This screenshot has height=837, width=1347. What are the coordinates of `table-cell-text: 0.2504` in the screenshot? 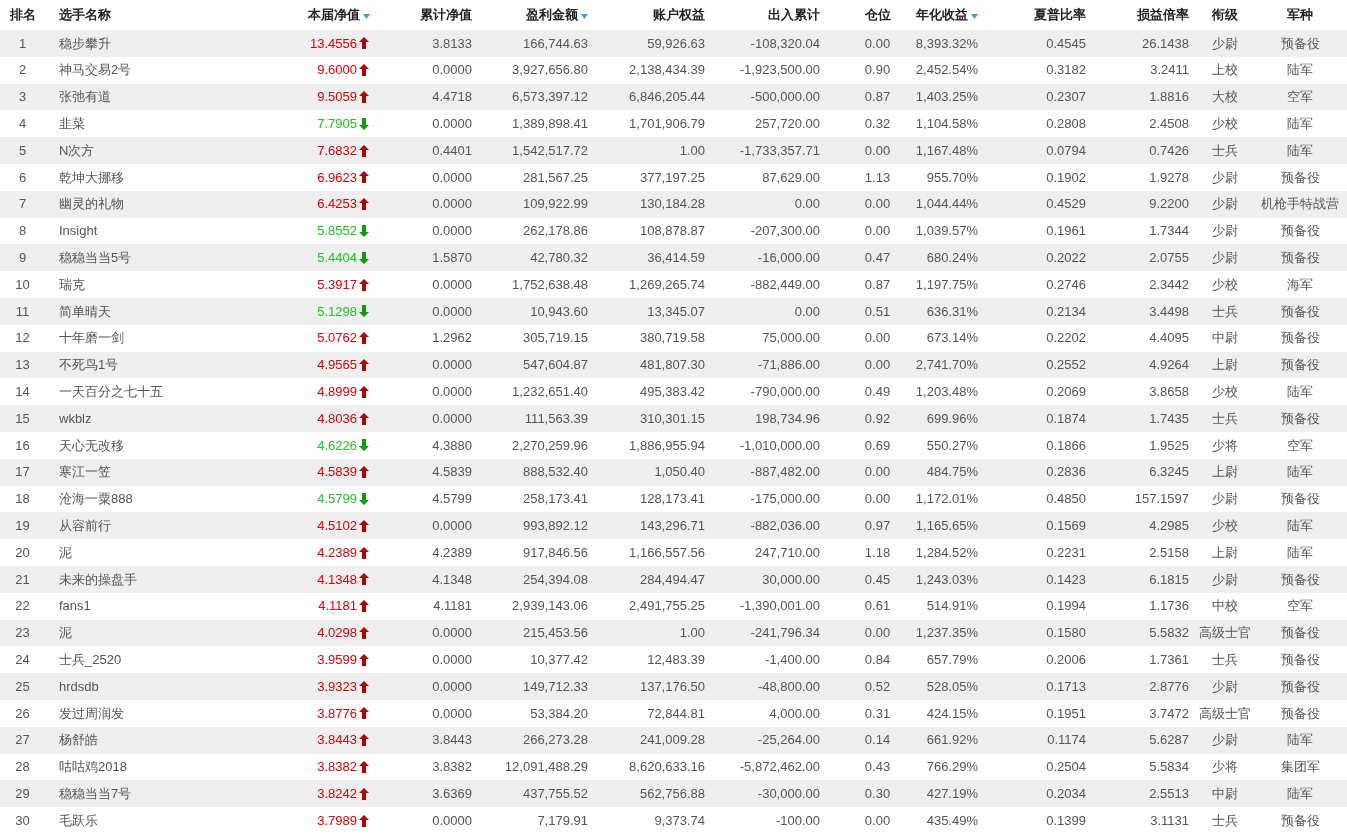 It's located at (1066, 767).